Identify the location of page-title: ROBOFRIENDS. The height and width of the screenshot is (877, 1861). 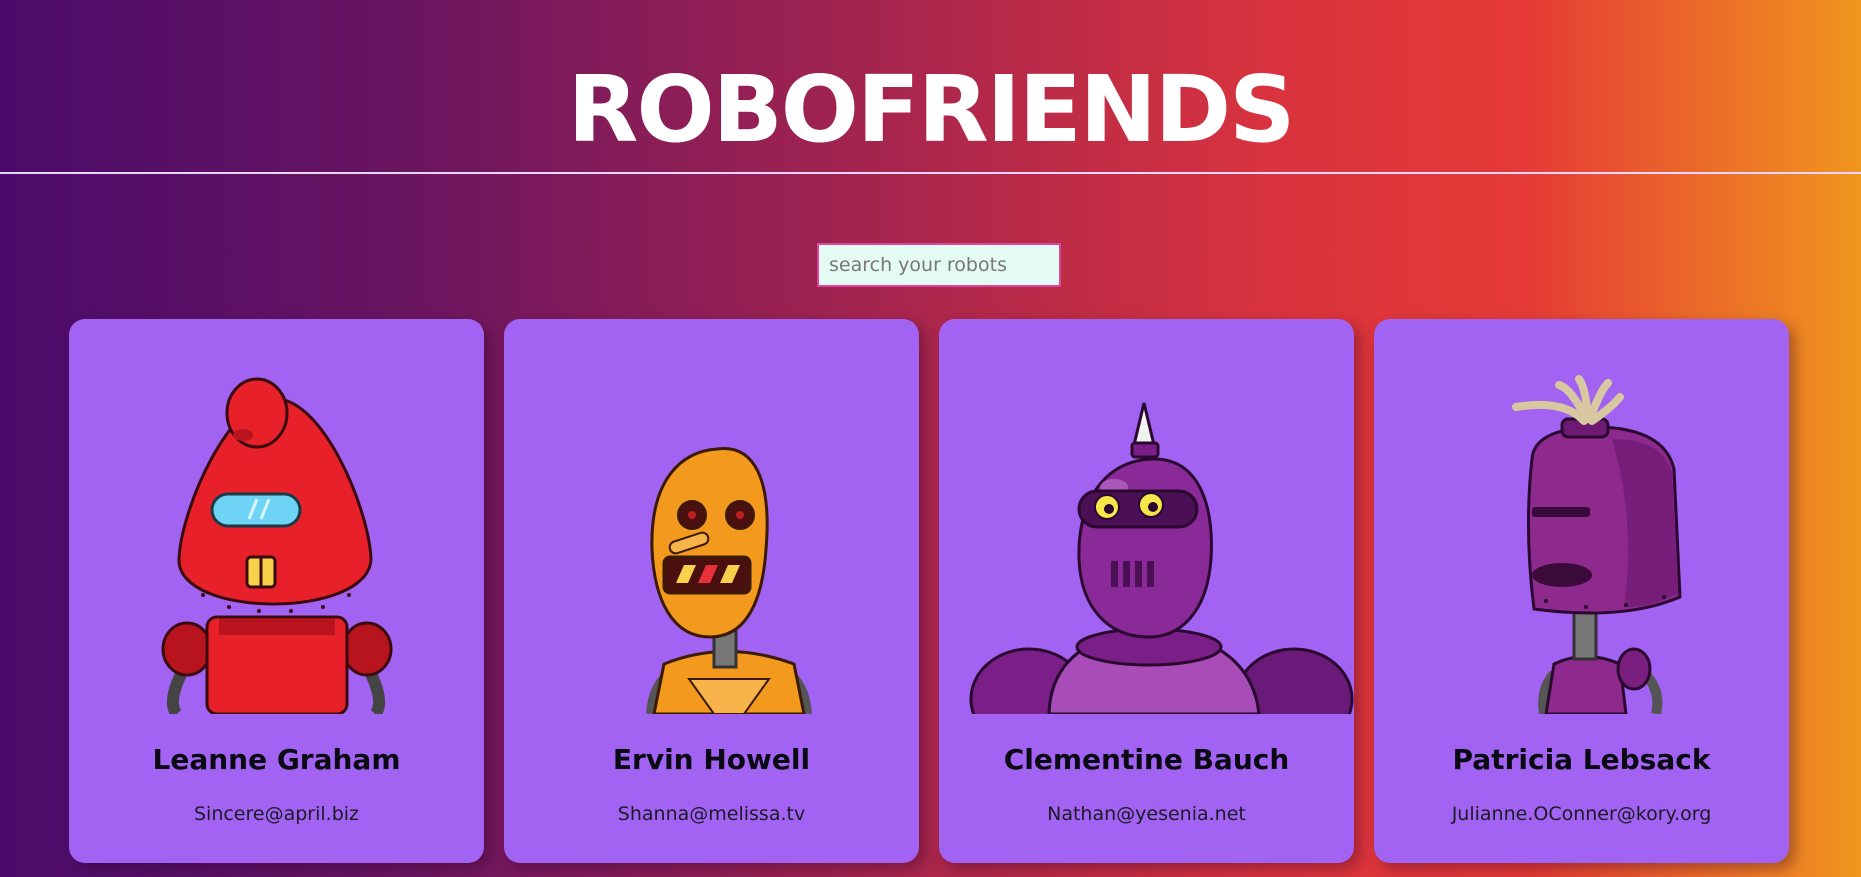
(931, 109).